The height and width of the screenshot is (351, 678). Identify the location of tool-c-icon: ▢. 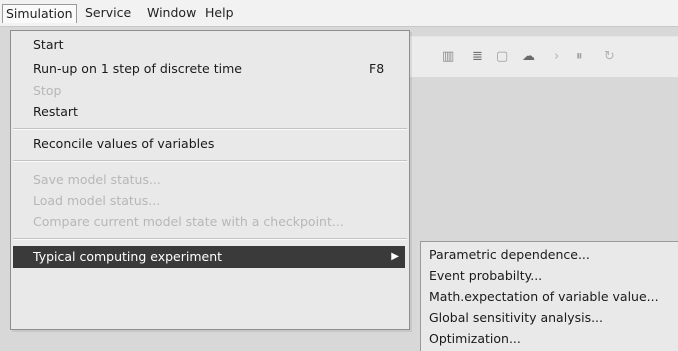
(502, 57).